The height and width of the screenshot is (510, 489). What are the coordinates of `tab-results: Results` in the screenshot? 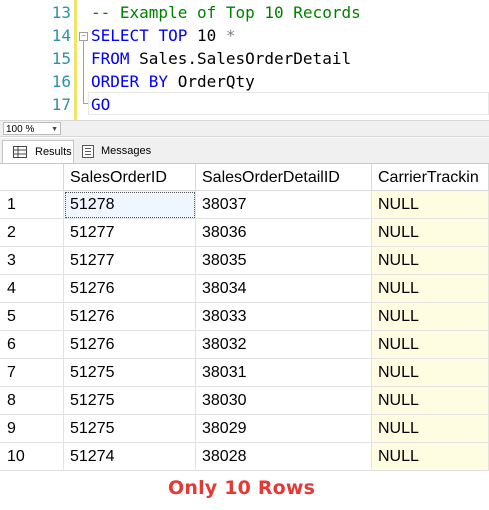 It's located at (38, 151).